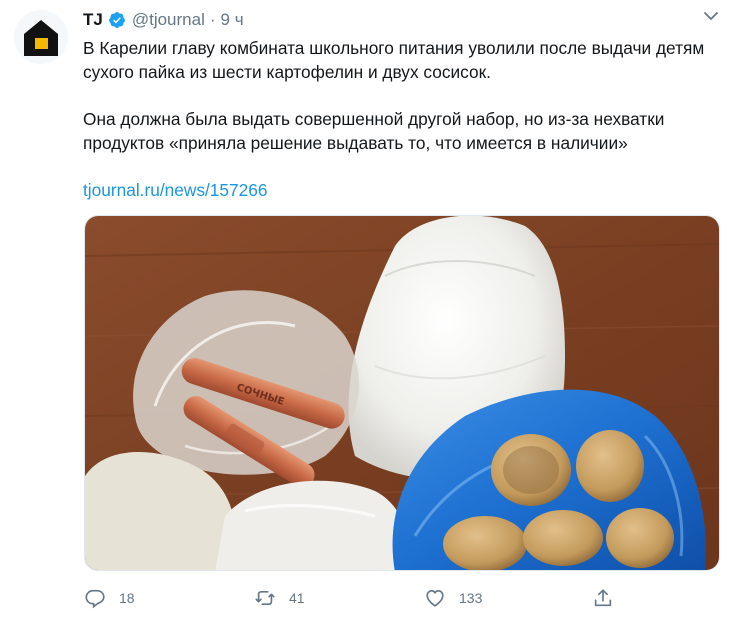  I want to click on heart-icon, so click(435, 598).